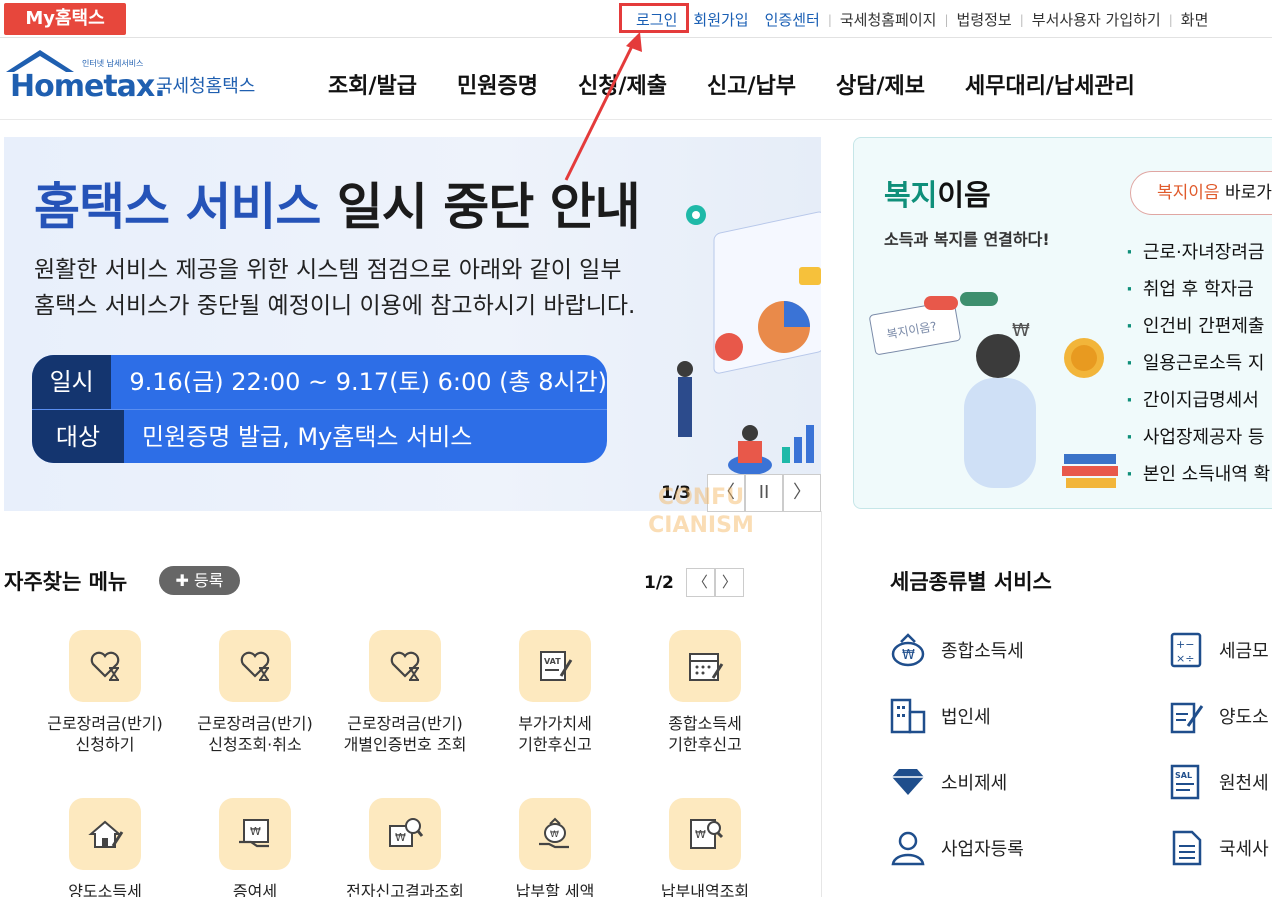 The image size is (1272, 897). Describe the element at coordinates (1217, 650) in the screenshot. I see `tax-service-item: +− ×÷ 세금모` at that location.